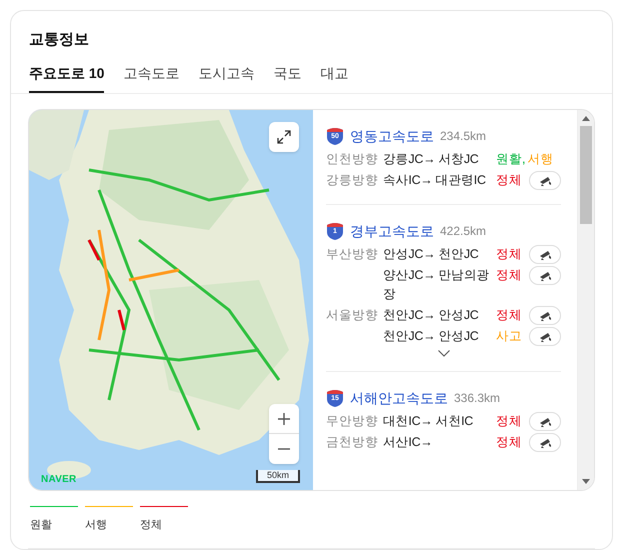  What do you see at coordinates (511, 159) in the screenshot?
I see `traffic-status: 원활,` at bounding box center [511, 159].